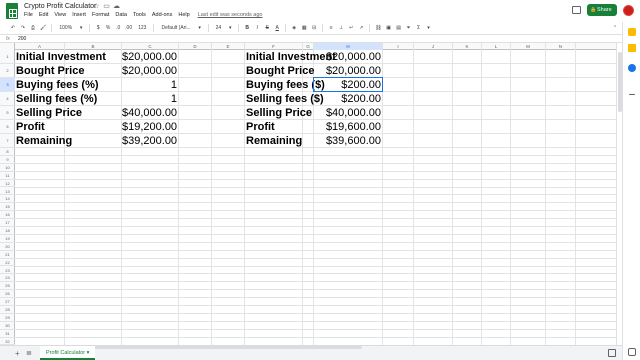 The height and width of the screenshot is (360, 640). Describe the element at coordinates (230, 15) in the screenshot. I see `last-edit-link: Last edit was seconds ago` at that location.